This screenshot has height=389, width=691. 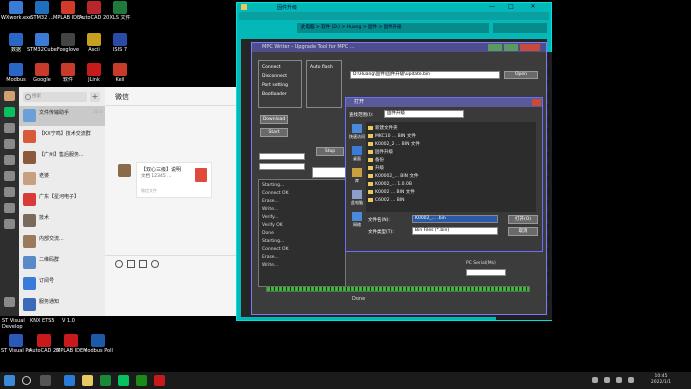 I want to click on radio-option: Bootloader, so click(x=274, y=94).